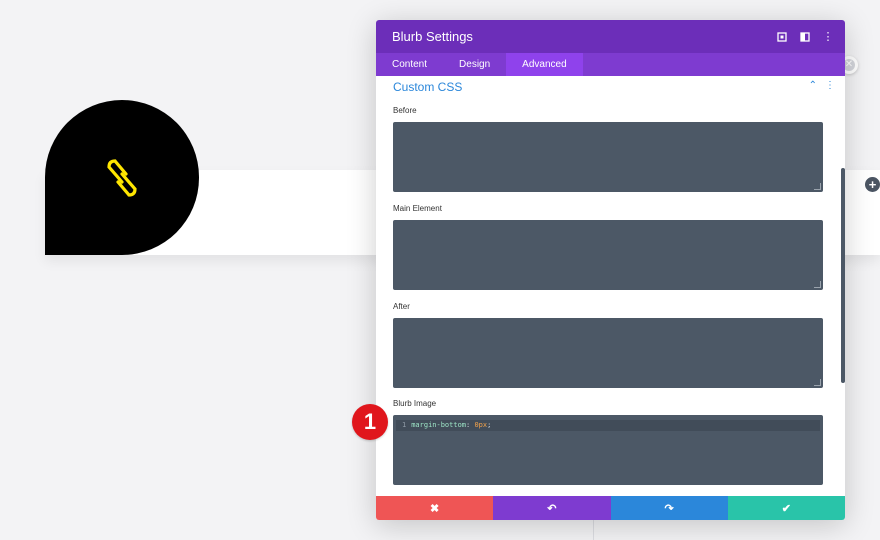 Image resolution: width=880 pixels, height=540 pixels. Describe the element at coordinates (405, 110) in the screenshot. I see `field-label: Before` at that location.